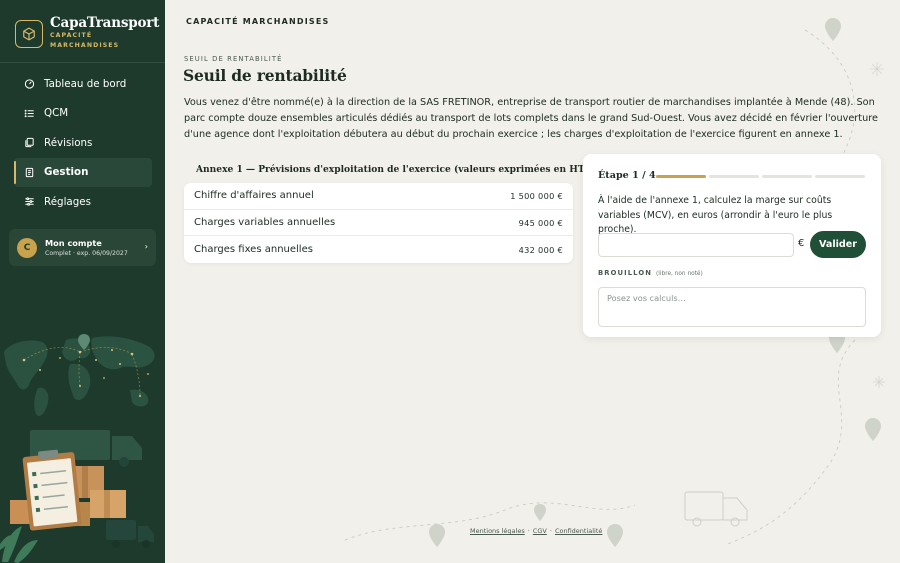 This screenshot has height=563, width=900. What do you see at coordinates (82, 114) in the screenshot?
I see `sidebar-item-qcm: QCM` at bounding box center [82, 114].